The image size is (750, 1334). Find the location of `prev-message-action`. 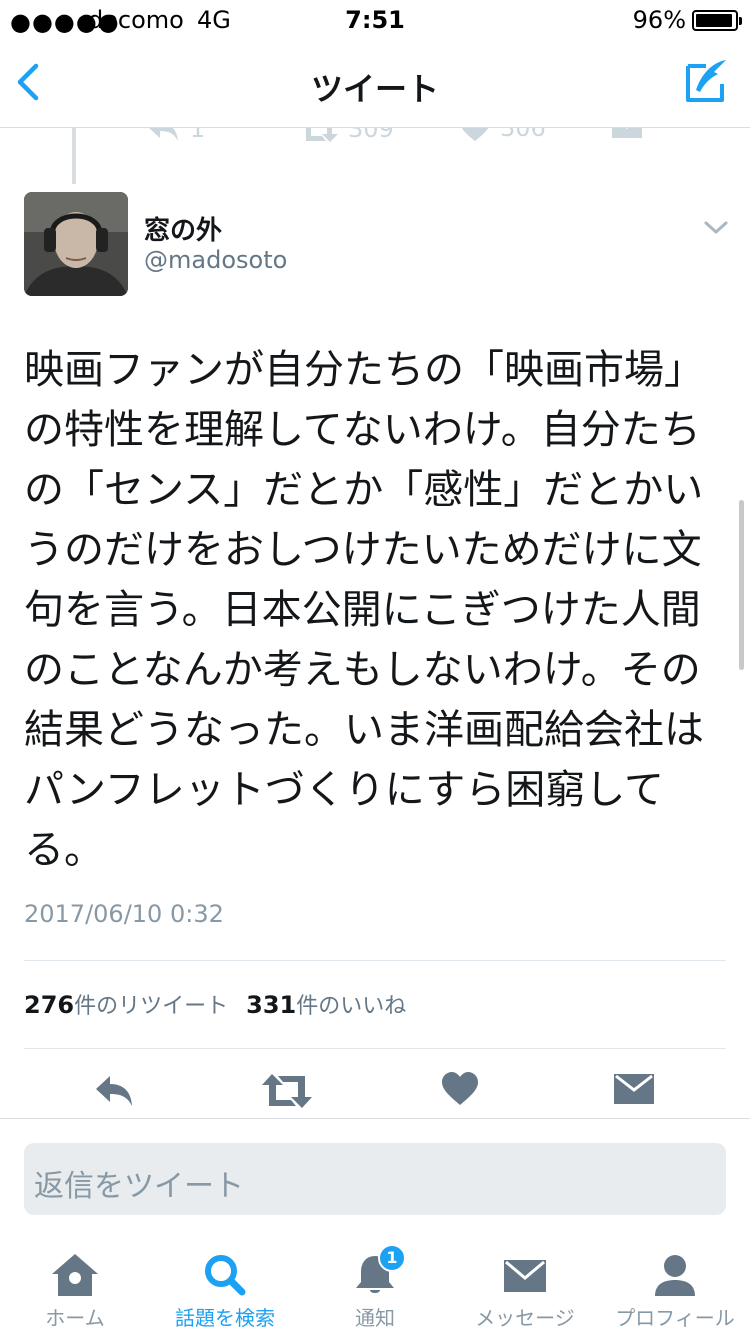

prev-message-action is located at coordinates (627, 134).